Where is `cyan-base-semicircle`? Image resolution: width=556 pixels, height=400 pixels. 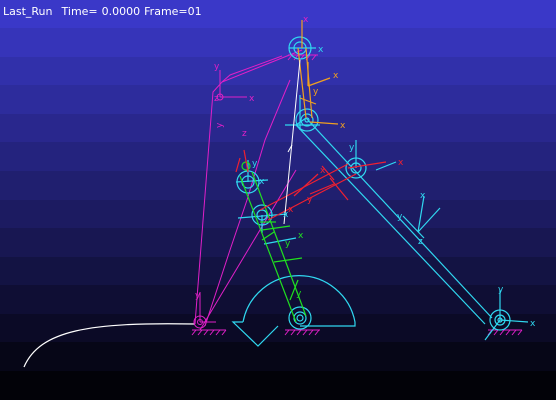
cyan-base-semicircle is located at coordinates (293, 311).